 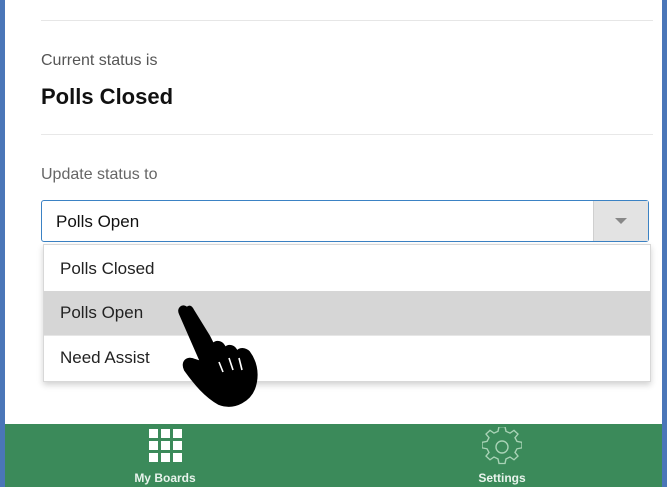 I want to click on pointing-hand-cursor, so click(x=218, y=356).